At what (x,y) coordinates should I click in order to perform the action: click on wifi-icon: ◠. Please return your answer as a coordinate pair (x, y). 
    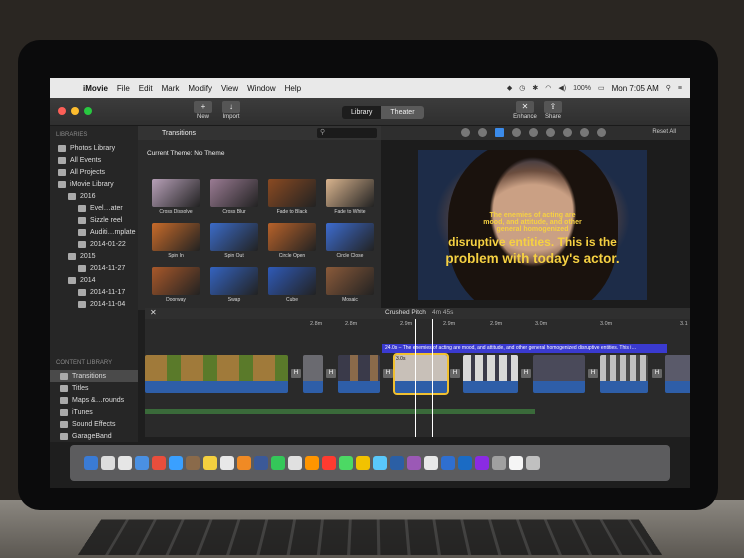
    Looking at the image, I should click on (548, 88).